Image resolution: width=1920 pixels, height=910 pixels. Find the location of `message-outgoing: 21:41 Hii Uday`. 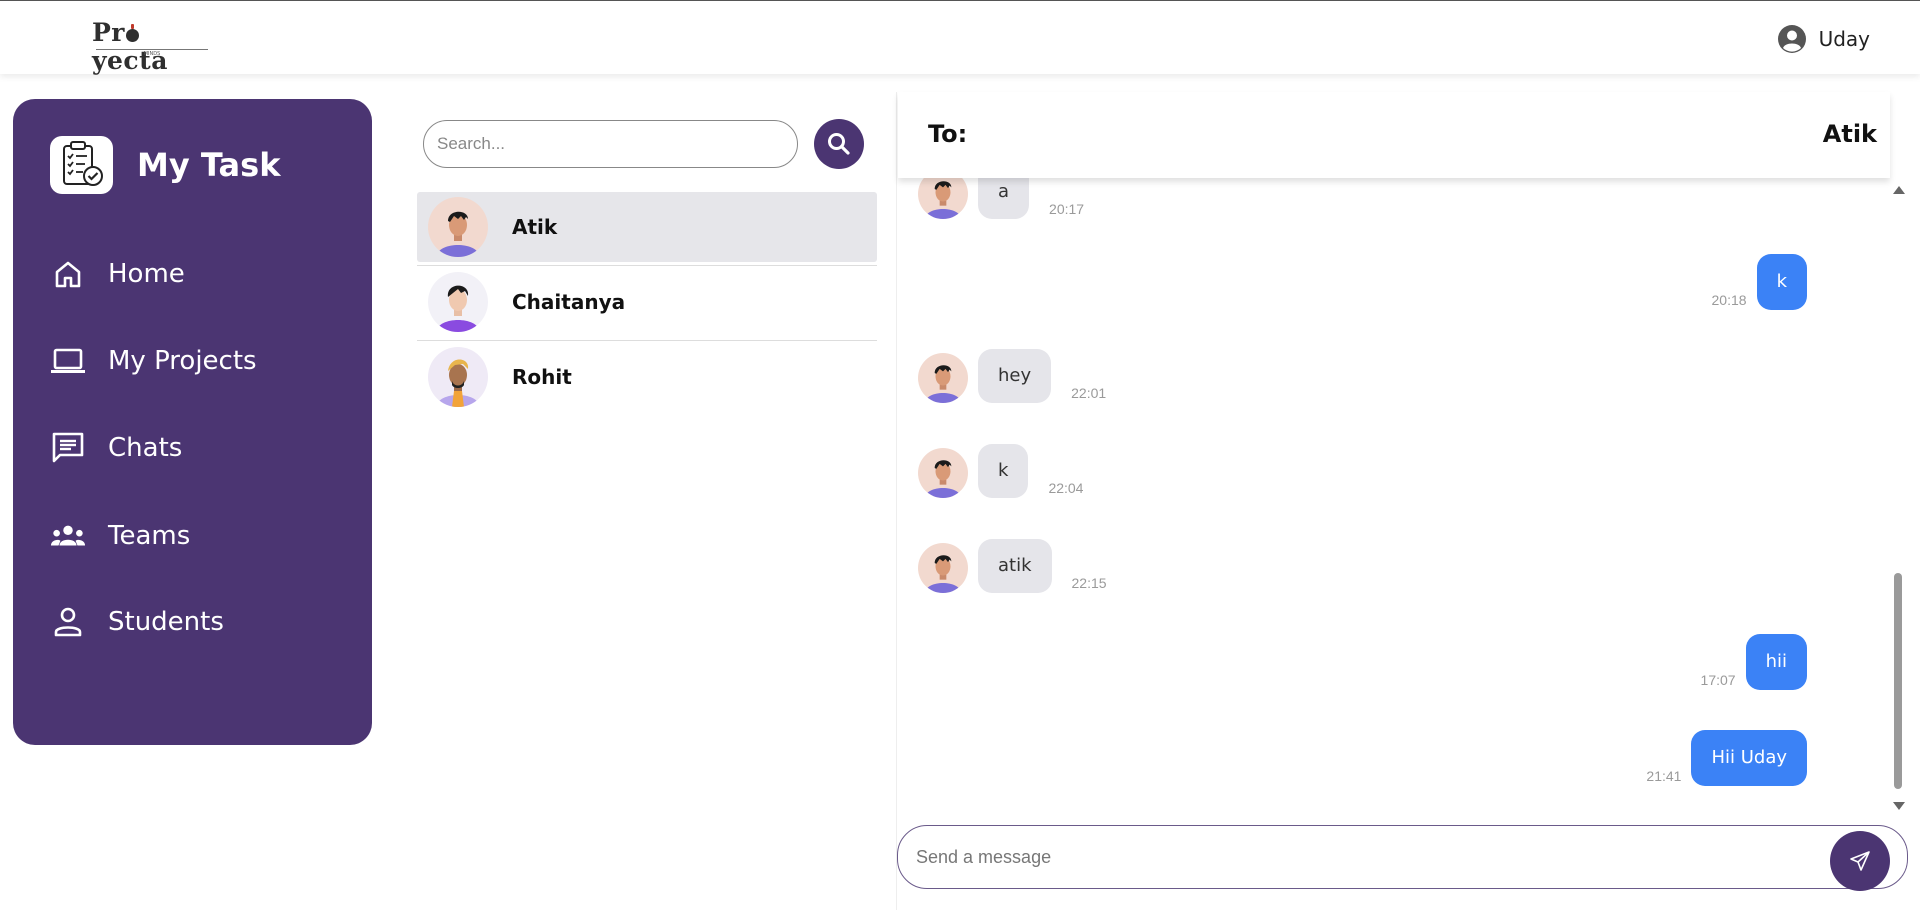

message-outgoing: 21:41 Hii Uday is located at coordinates (1721, 758).